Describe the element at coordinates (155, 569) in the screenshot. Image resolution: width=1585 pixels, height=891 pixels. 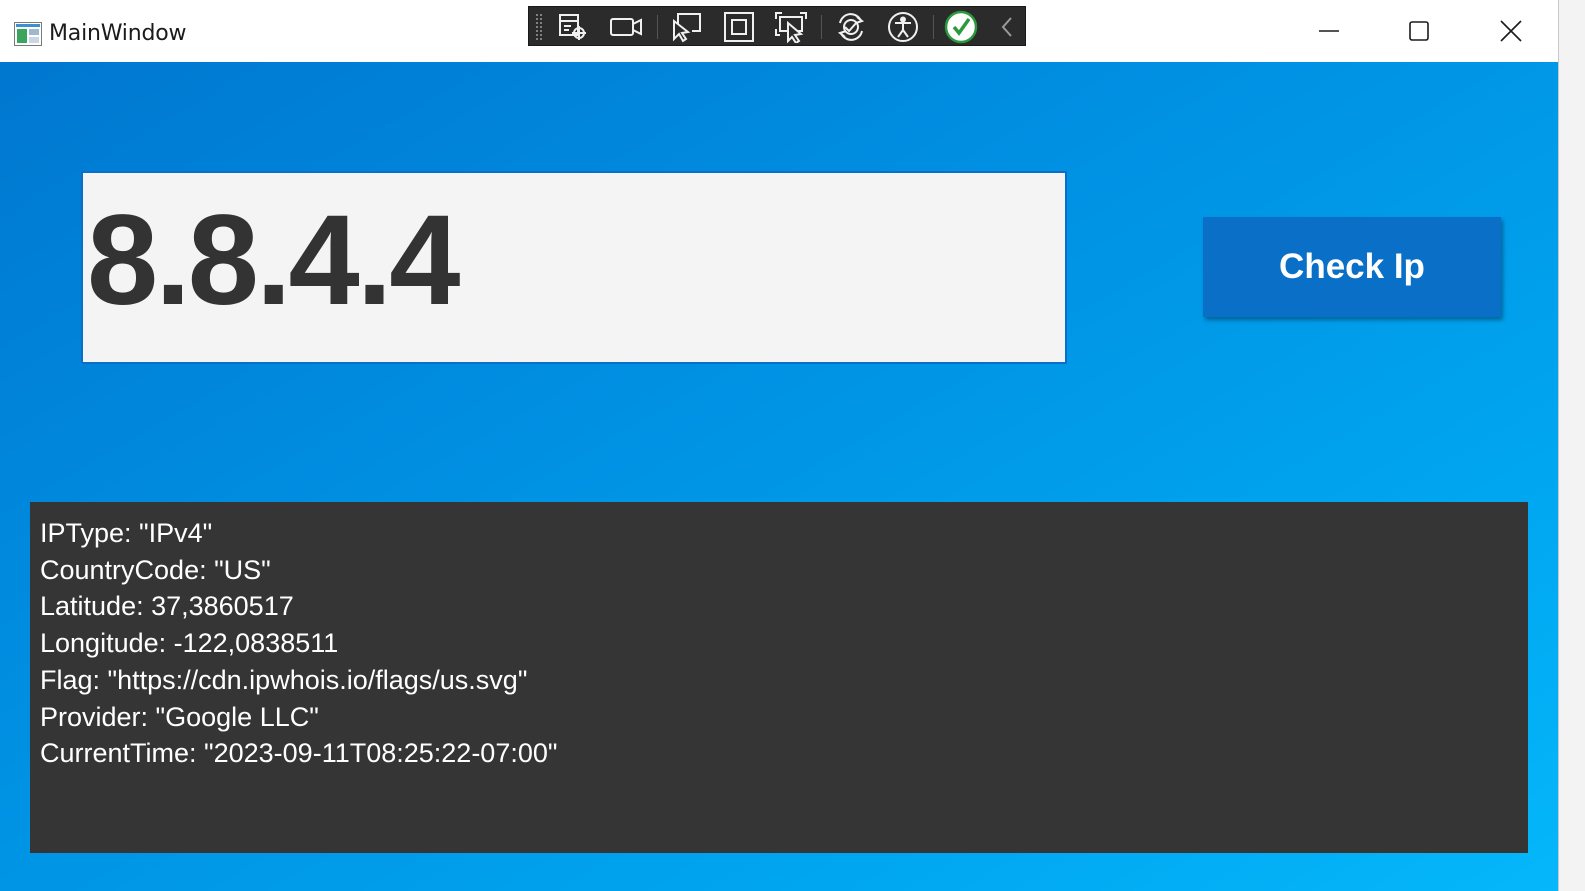
I see `result-line: CountryCode: "US"` at that location.